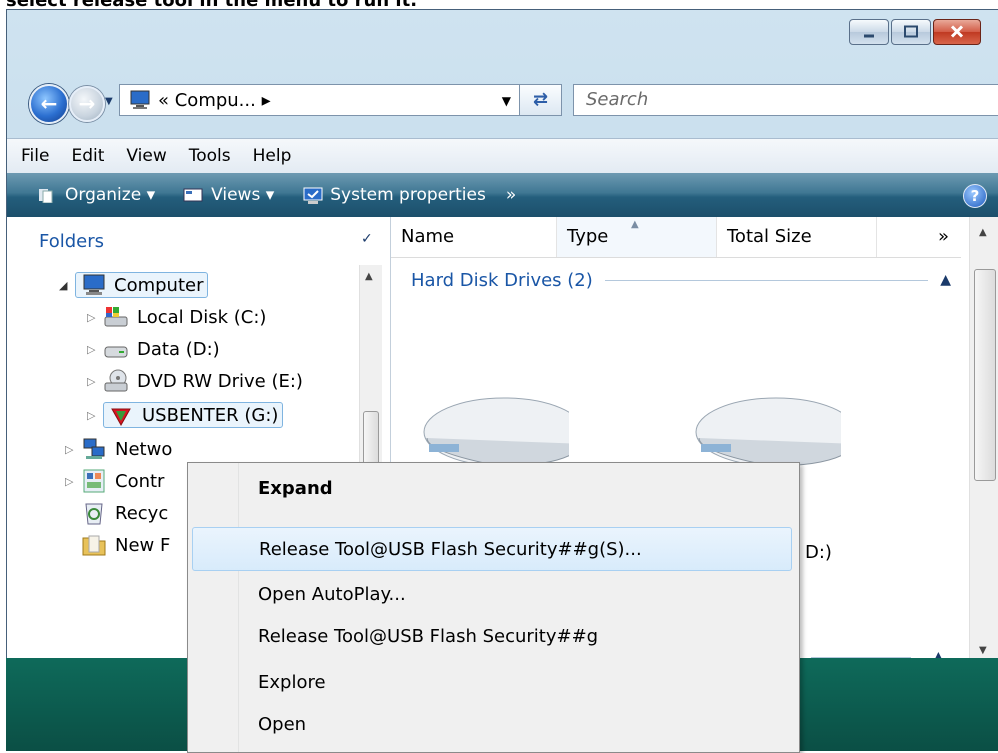  I want to click on group-label: Hard Disk Drives (2), so click(502, 280).